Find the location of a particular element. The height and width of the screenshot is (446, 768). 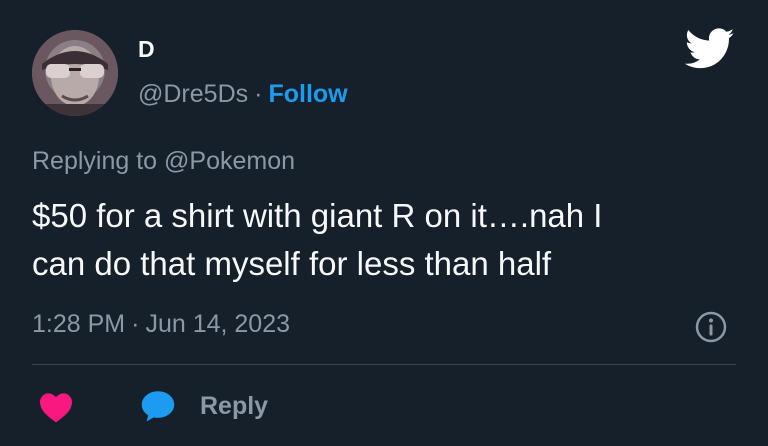

speech-bubble-icon is located at coordinates (158, 406).